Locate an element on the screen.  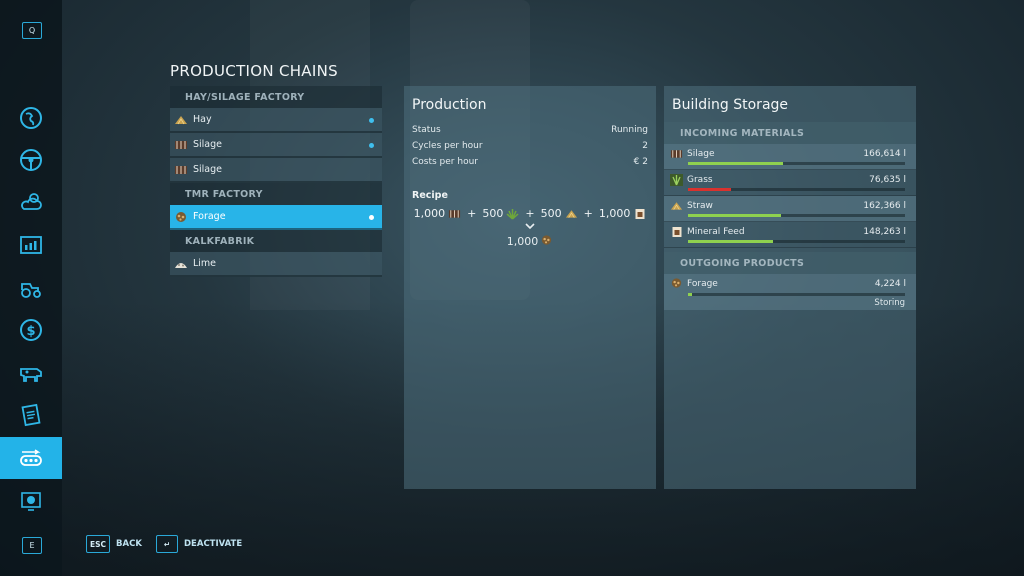
cycles-label: Cycles per hour is located at coordinates (447, 146).